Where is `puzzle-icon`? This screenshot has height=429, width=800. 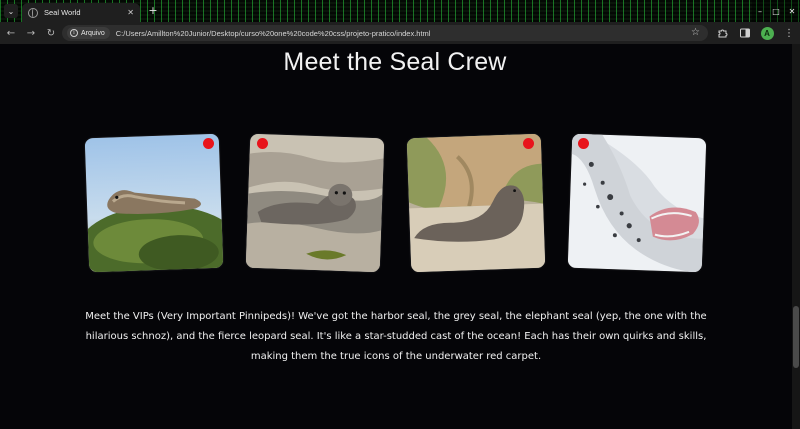 puzzle-icon is located at coordinates (723, 33).